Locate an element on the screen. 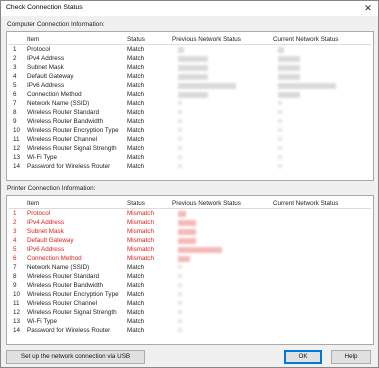  table-row: 5 IPv6 Address Mismatch is located at coordinates (190, 250).